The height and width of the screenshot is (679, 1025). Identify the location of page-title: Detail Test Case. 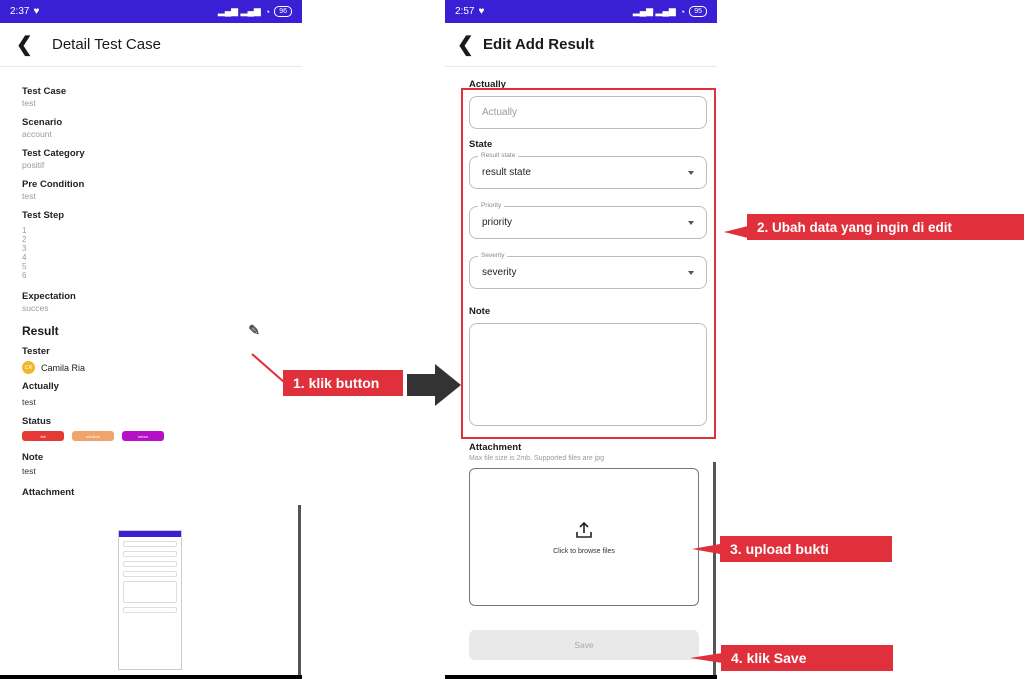
(106, 44).